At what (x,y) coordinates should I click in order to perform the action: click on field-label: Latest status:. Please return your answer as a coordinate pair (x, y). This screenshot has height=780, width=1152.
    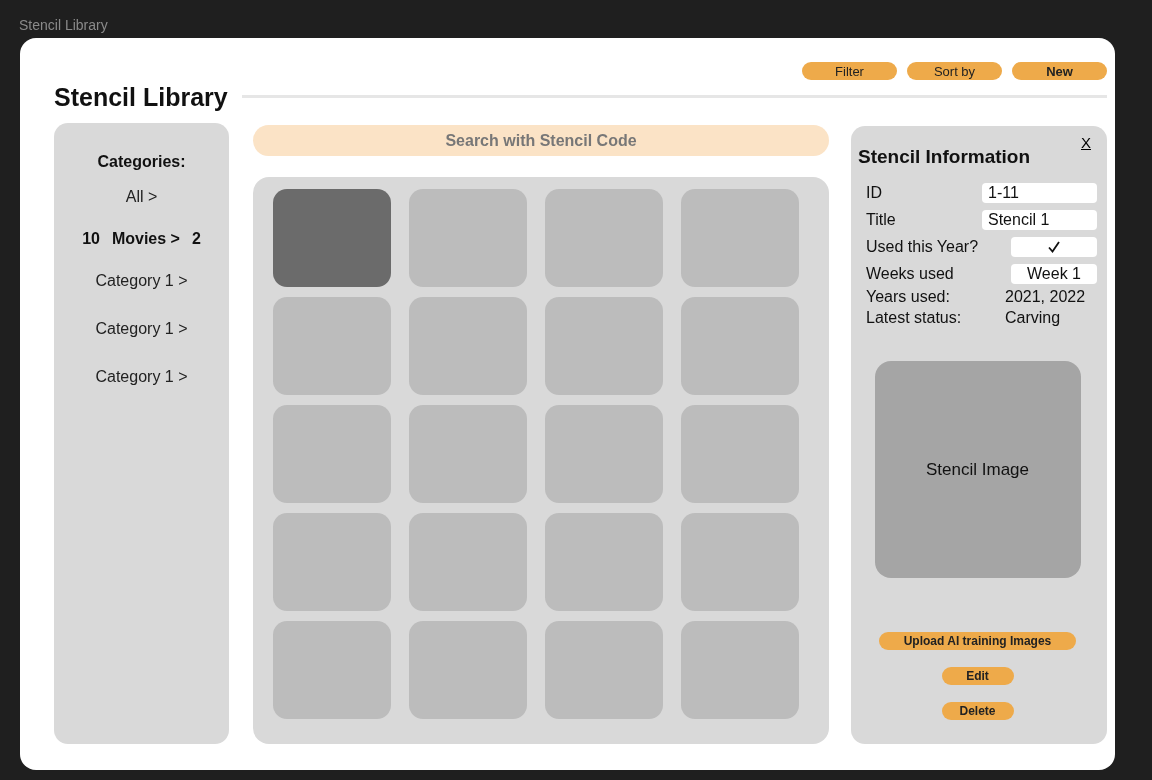
    Looking at the image, I should click on (914, 317).